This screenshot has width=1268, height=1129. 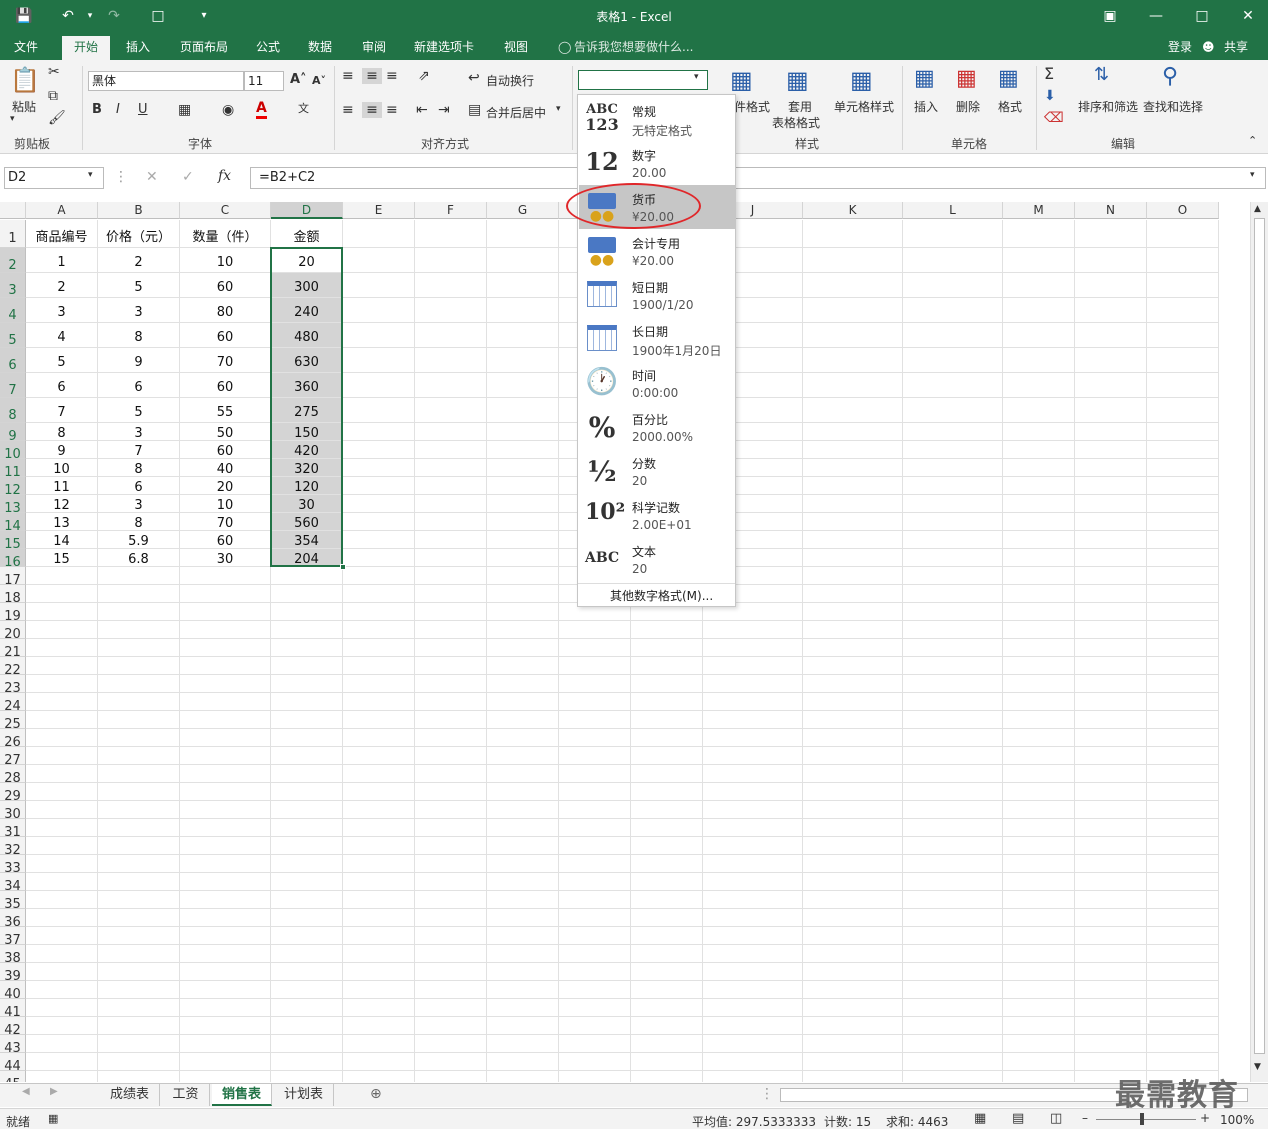 I want to click on table-cell: 9, so click(x=62, y=450).